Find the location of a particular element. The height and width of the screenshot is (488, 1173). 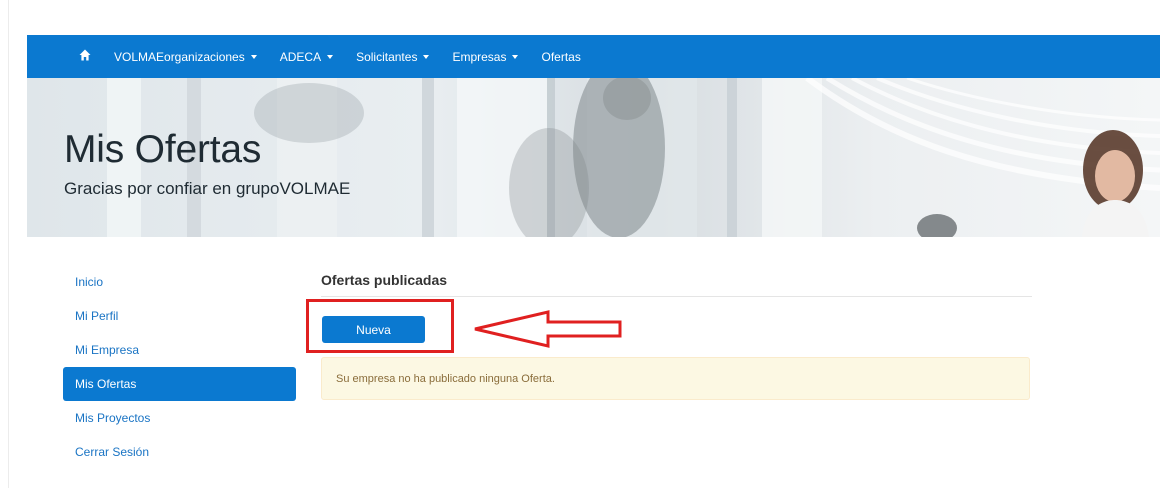

nav-item-empresas: Empresas is located at coordinates (485, 56).